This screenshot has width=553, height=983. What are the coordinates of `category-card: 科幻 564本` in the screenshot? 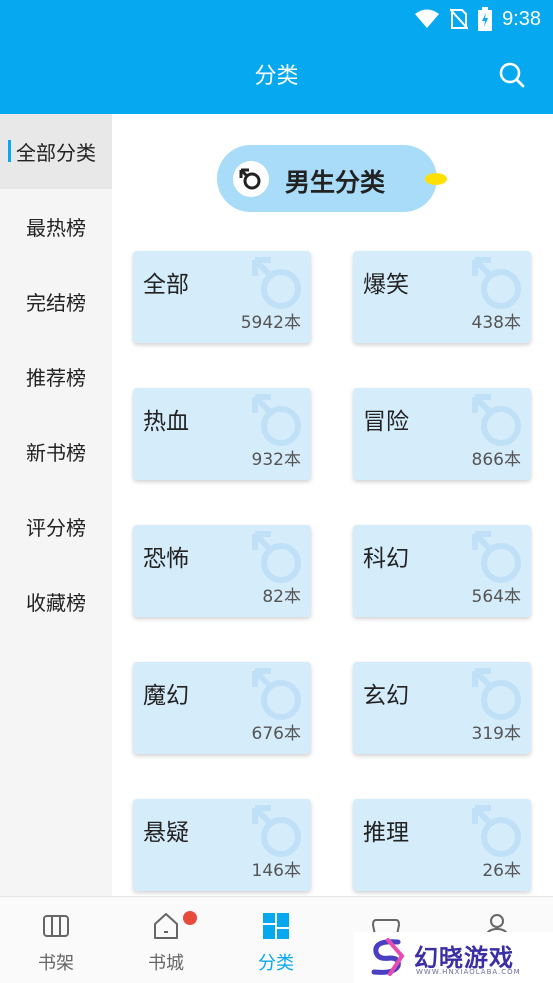 It's located at (442, 571).